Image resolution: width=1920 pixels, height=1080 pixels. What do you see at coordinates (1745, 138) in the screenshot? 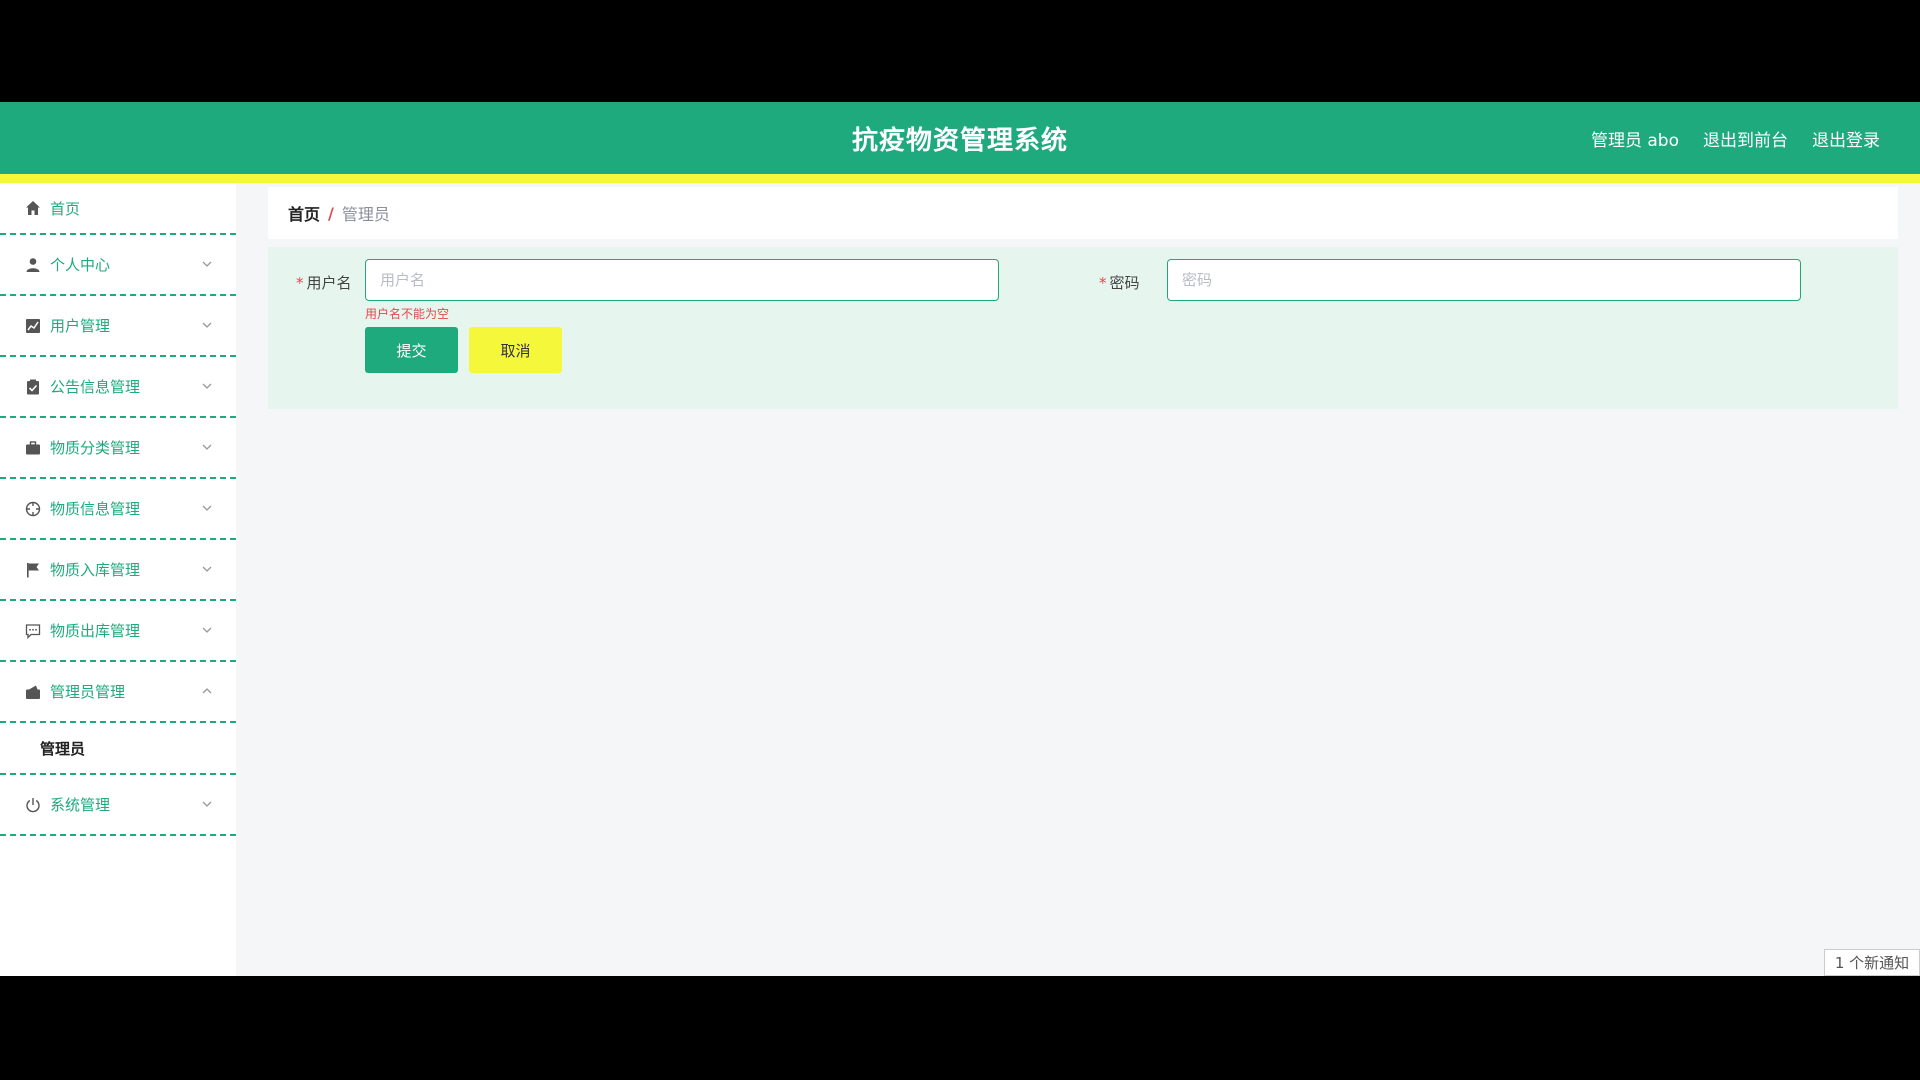
I see `back-to-front-link: 退出到前台` at bounding box center [1745, 138].